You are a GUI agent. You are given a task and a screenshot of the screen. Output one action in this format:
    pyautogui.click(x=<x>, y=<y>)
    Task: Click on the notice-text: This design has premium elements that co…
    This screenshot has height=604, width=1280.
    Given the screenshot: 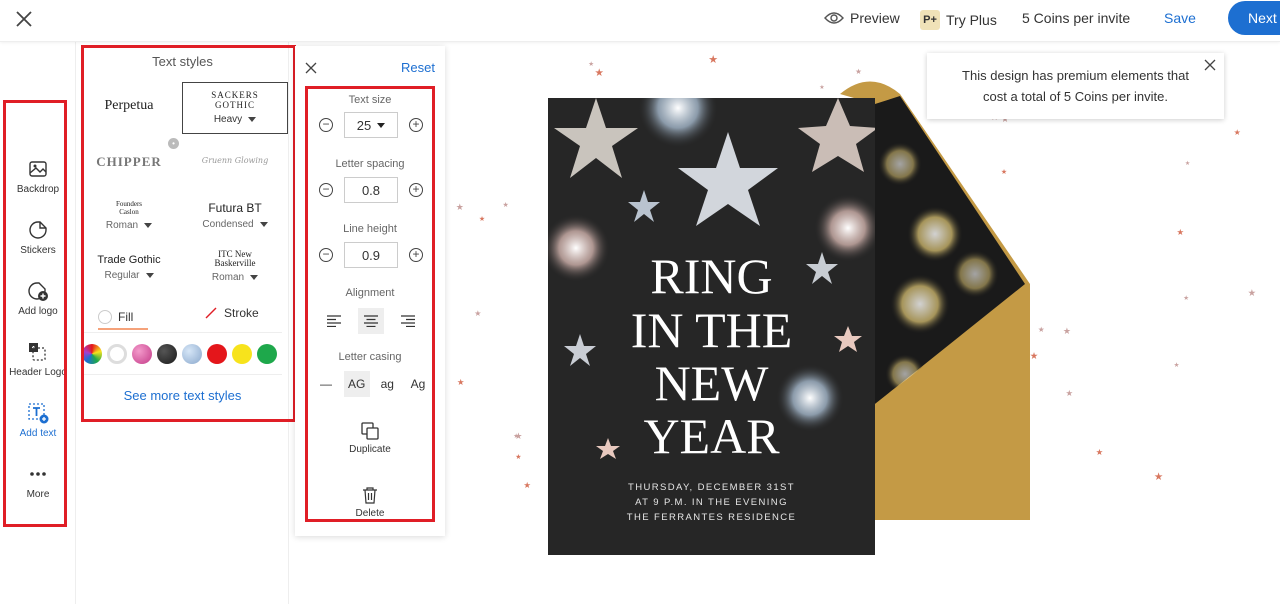 What is the action you would take?
    pyautogui.click(x=1075, y=86)
    